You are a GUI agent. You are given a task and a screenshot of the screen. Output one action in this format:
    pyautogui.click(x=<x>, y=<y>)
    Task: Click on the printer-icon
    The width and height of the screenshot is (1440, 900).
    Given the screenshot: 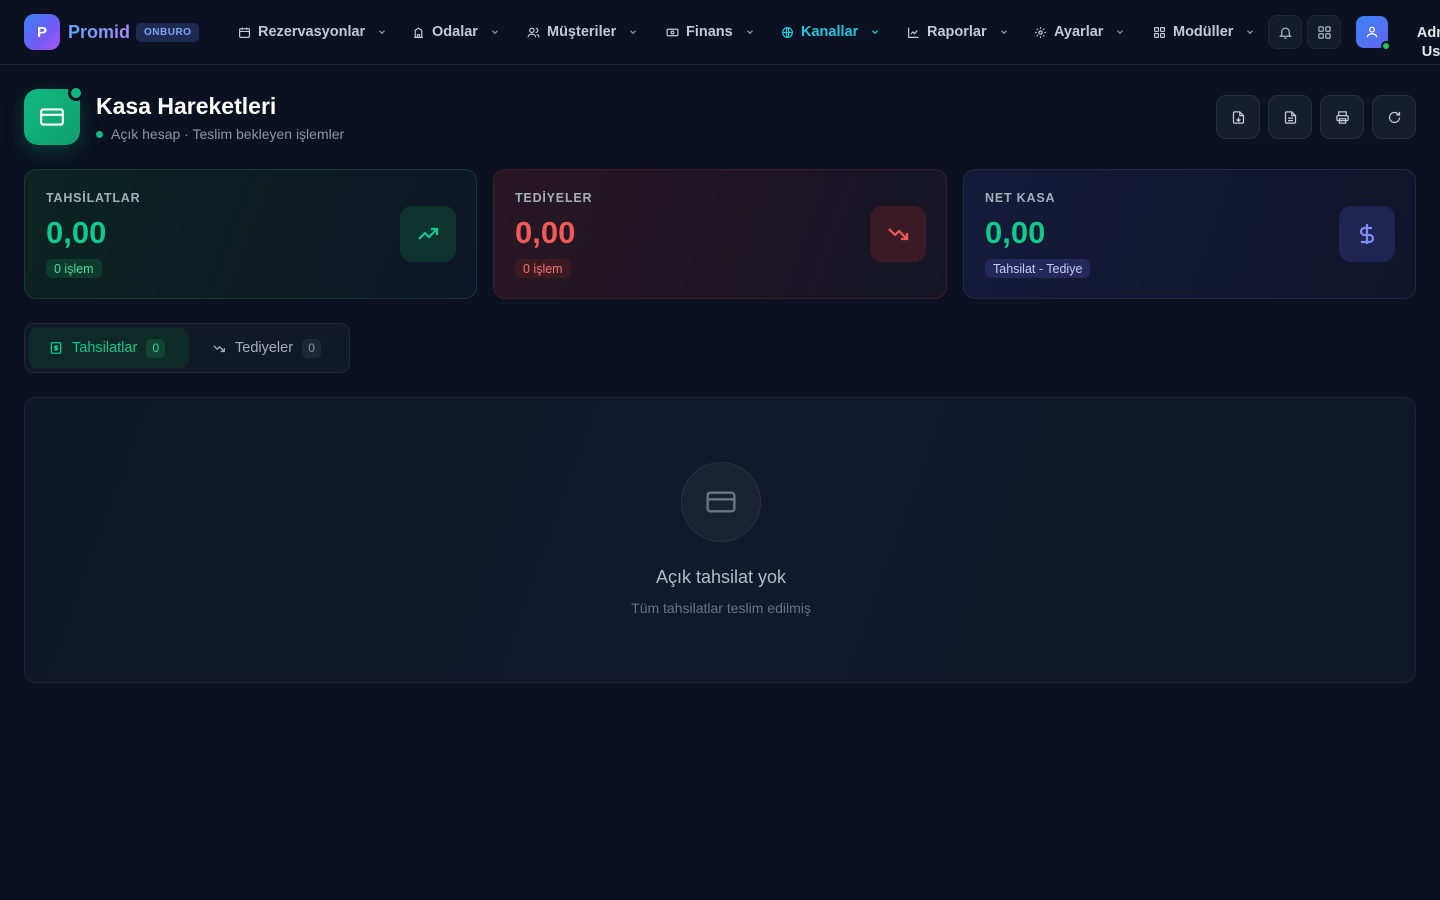 What is the action you would take?
    pyautogui.click(x=1342, y=117)
    